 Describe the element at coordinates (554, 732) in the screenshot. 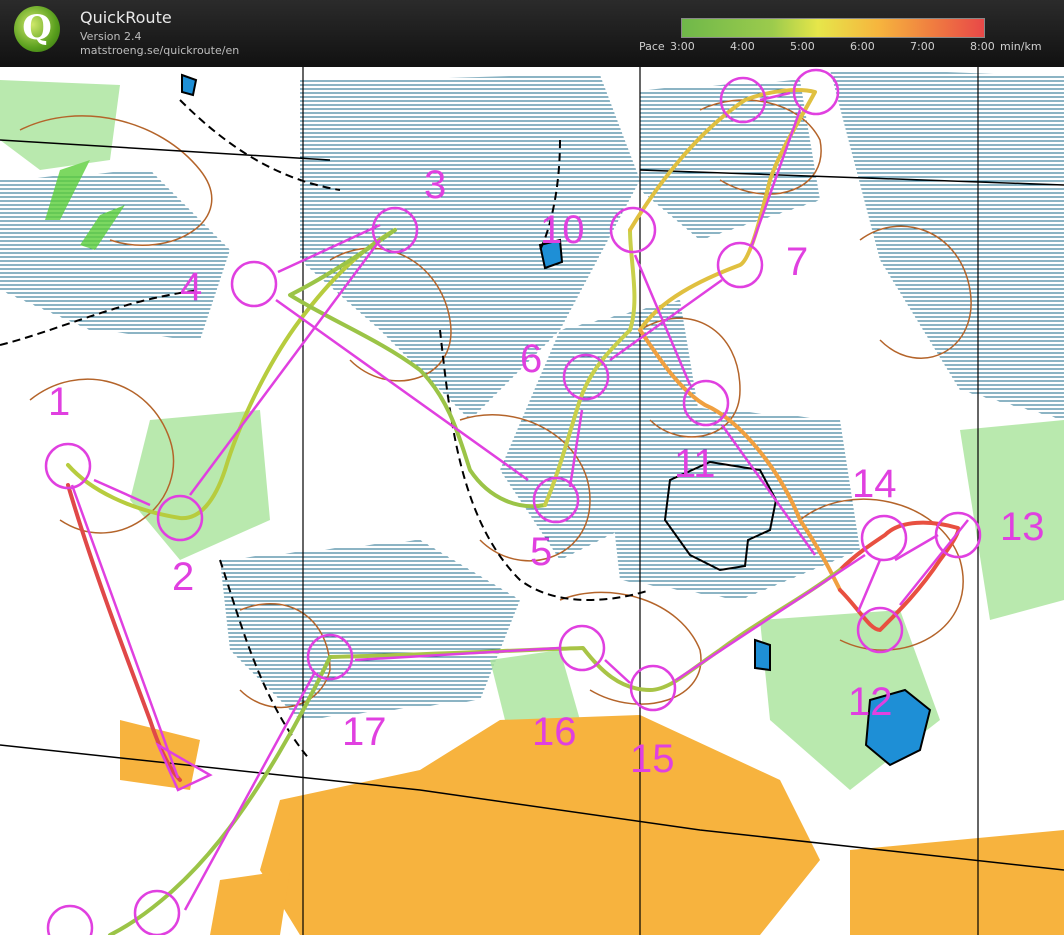

I see `control-label: 16` at that location.